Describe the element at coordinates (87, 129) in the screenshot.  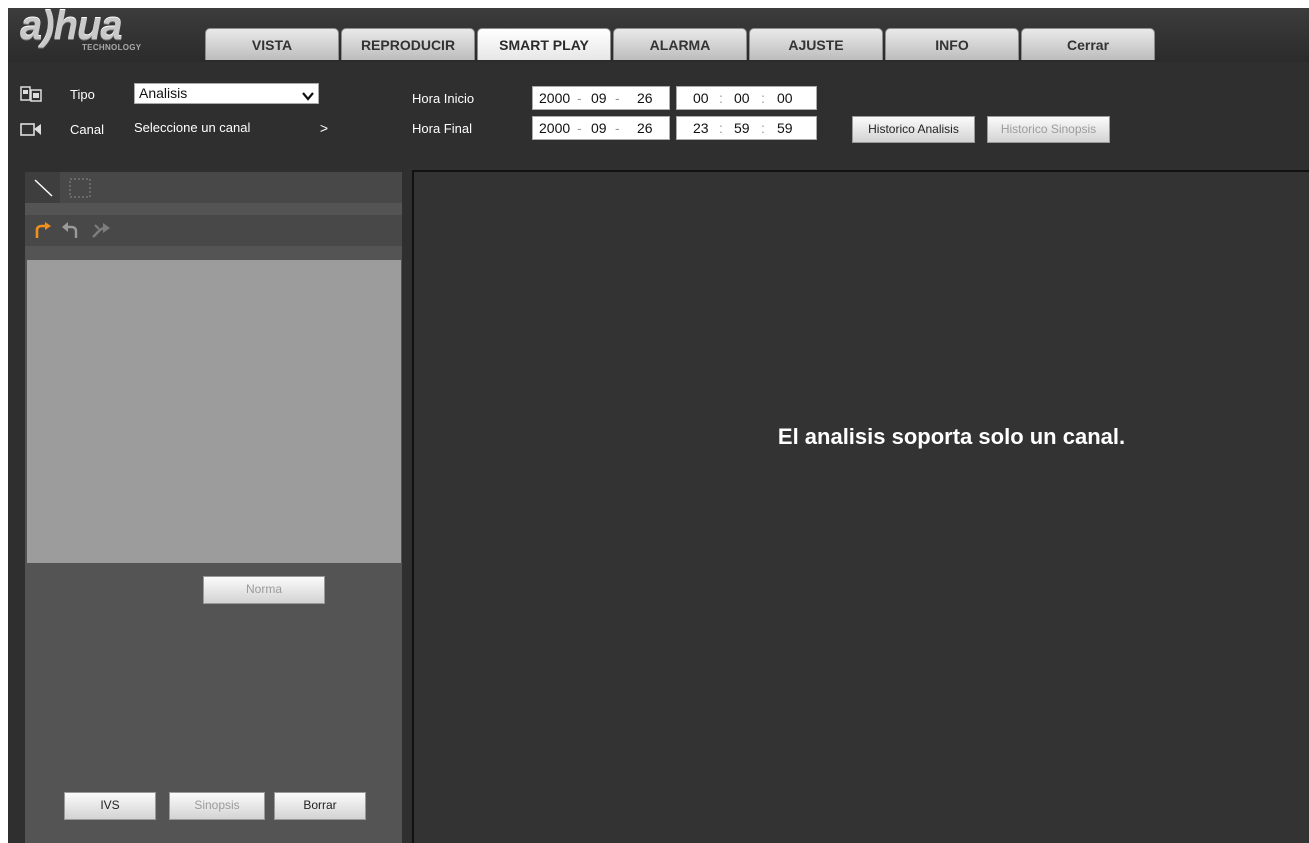
I see `canal-label: Canal` at that location.